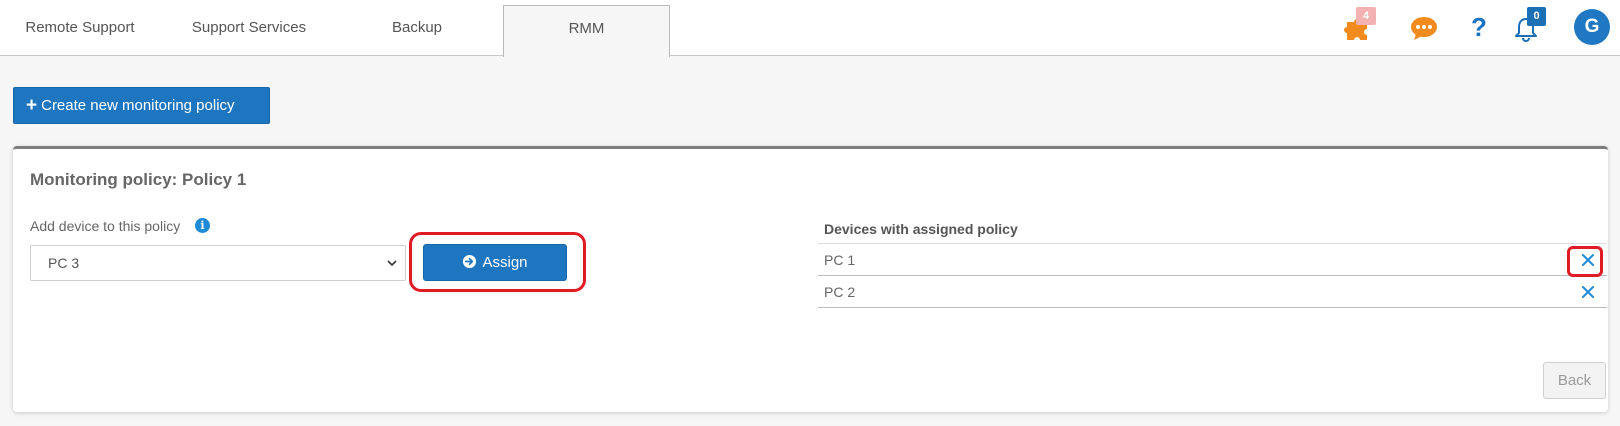  What do you see at coordinates (505, 262) in the screenshot?
I see `assign-label: Assign` at bounding box center [505, 262].